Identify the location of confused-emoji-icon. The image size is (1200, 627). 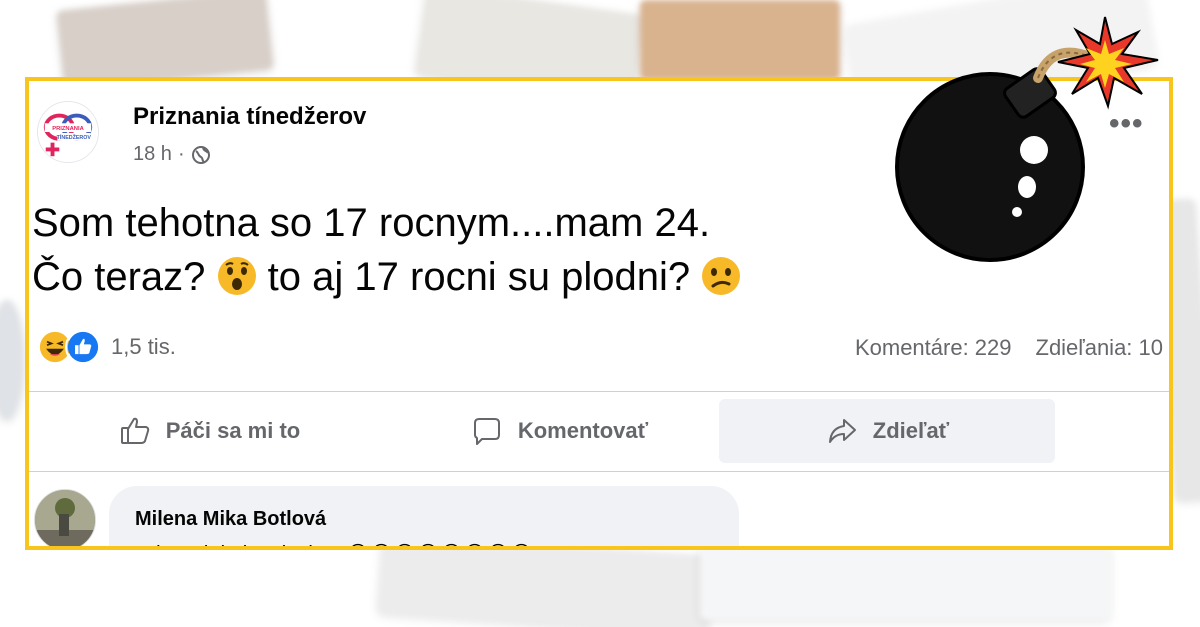
(721, 276).